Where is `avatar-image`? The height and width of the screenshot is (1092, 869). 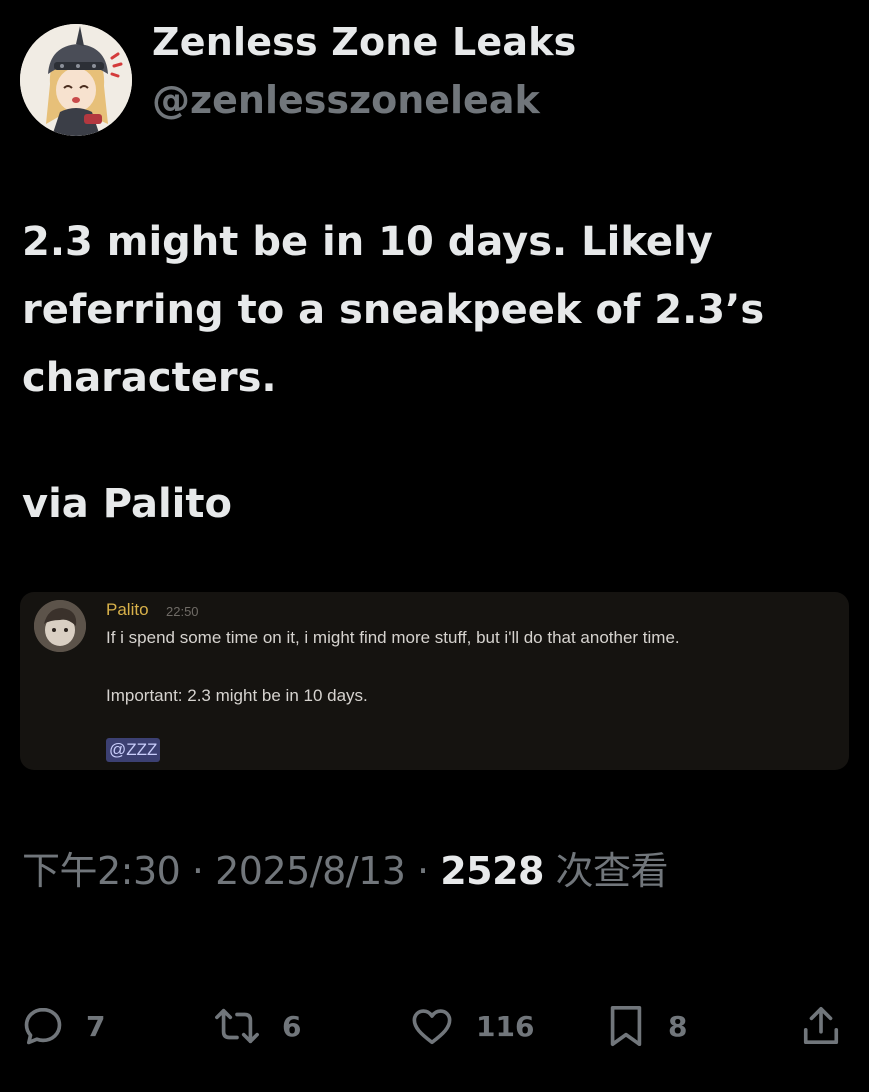
avatar-image is located at coordinates (76, 80).